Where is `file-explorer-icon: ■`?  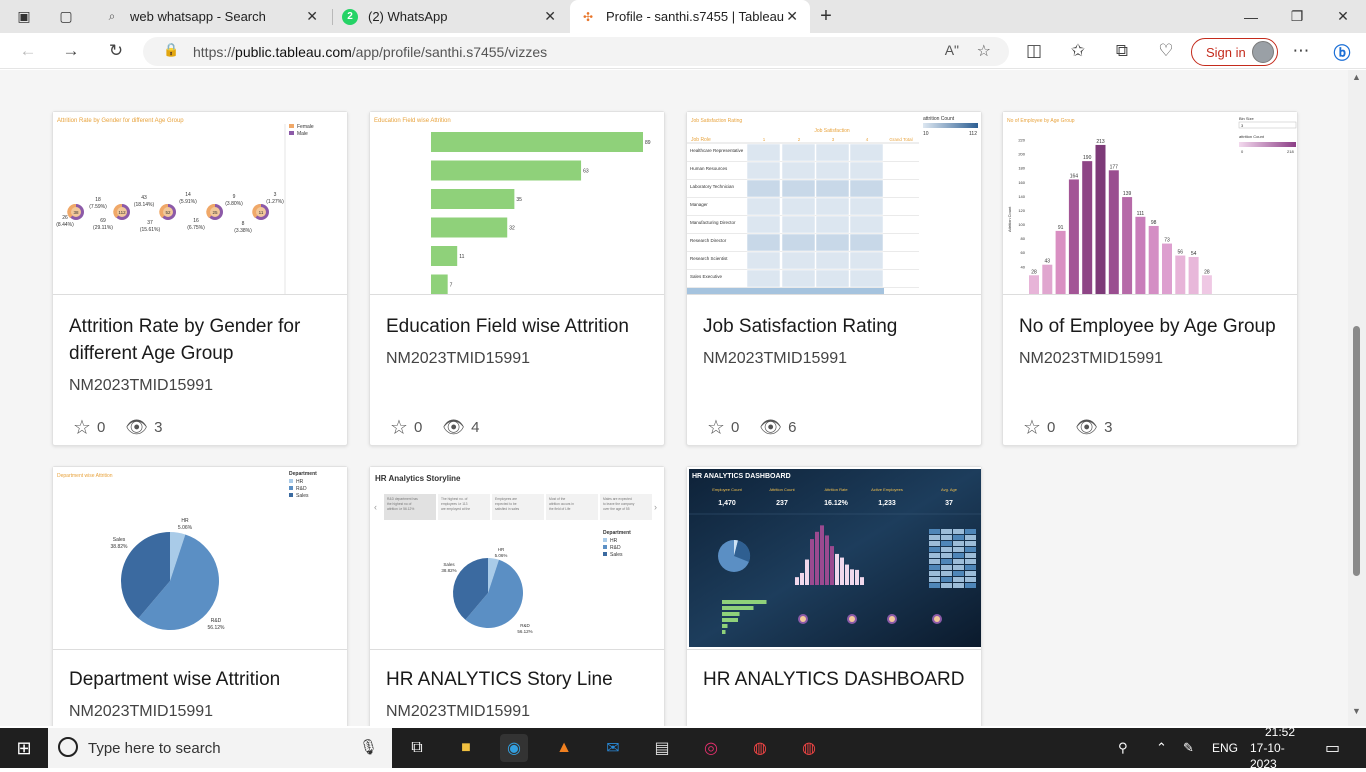 file-explorer-icon: ■ is located at coordinates (466, 748).